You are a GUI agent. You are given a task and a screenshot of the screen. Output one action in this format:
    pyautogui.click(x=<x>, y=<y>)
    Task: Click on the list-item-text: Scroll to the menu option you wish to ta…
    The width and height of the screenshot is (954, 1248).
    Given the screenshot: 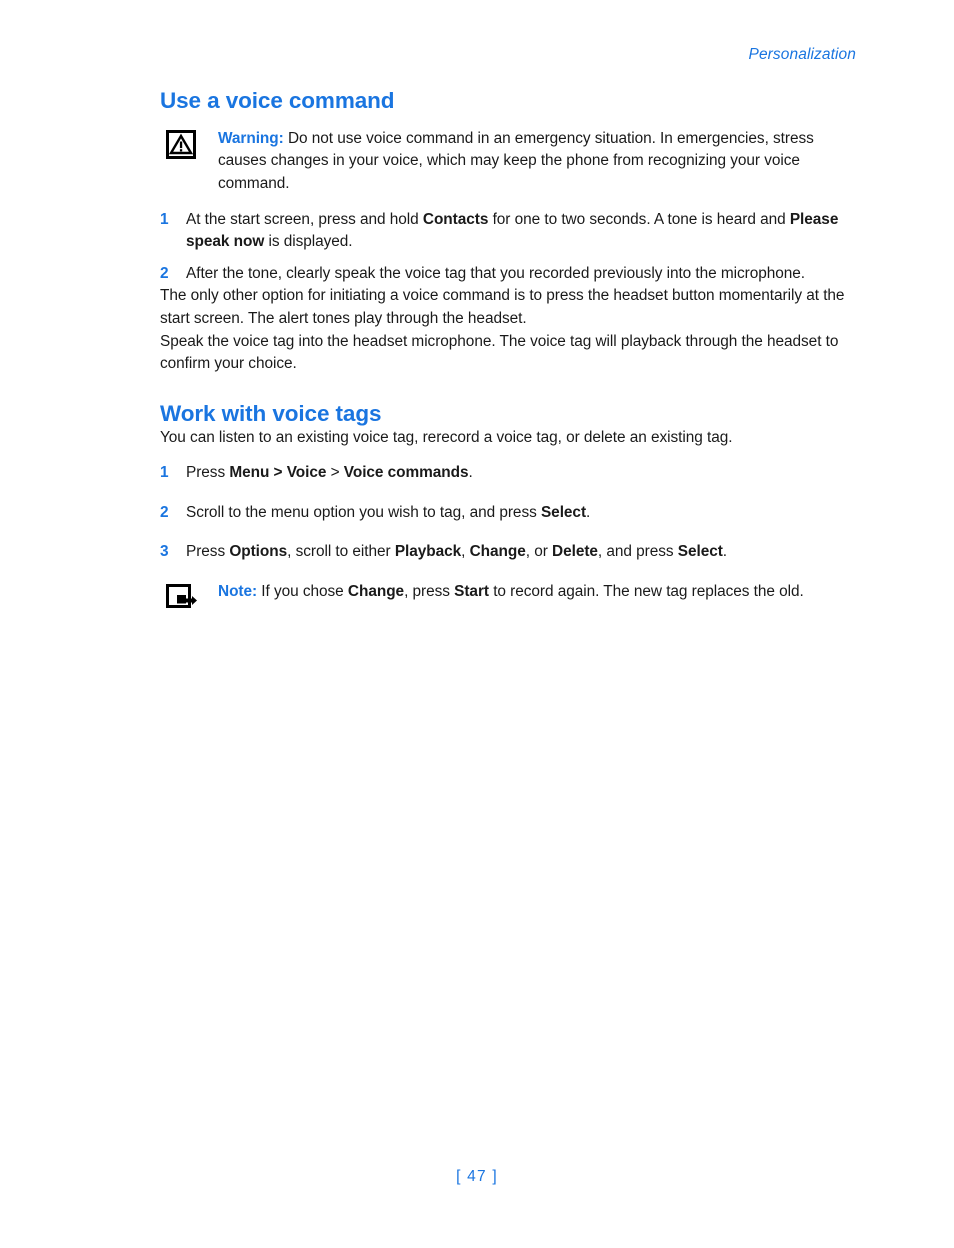 What is the action you would take?
    pyautogui.click(x=388, y=512)
    